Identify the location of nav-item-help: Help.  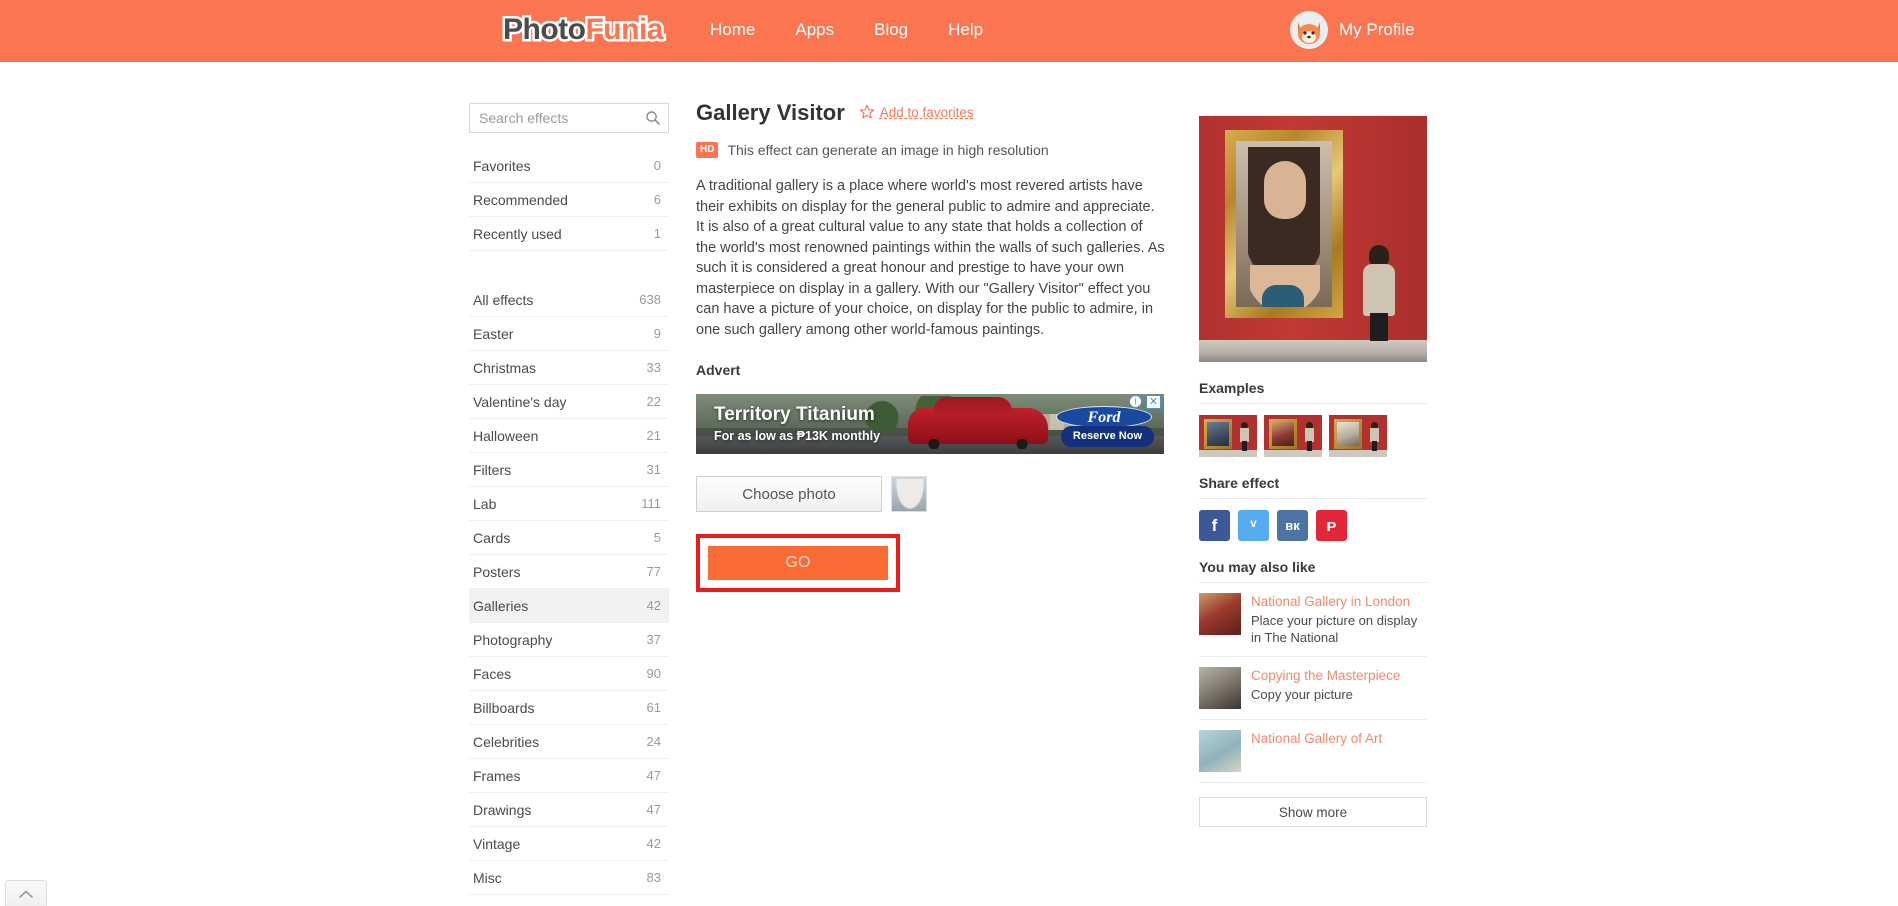
(965, 30).